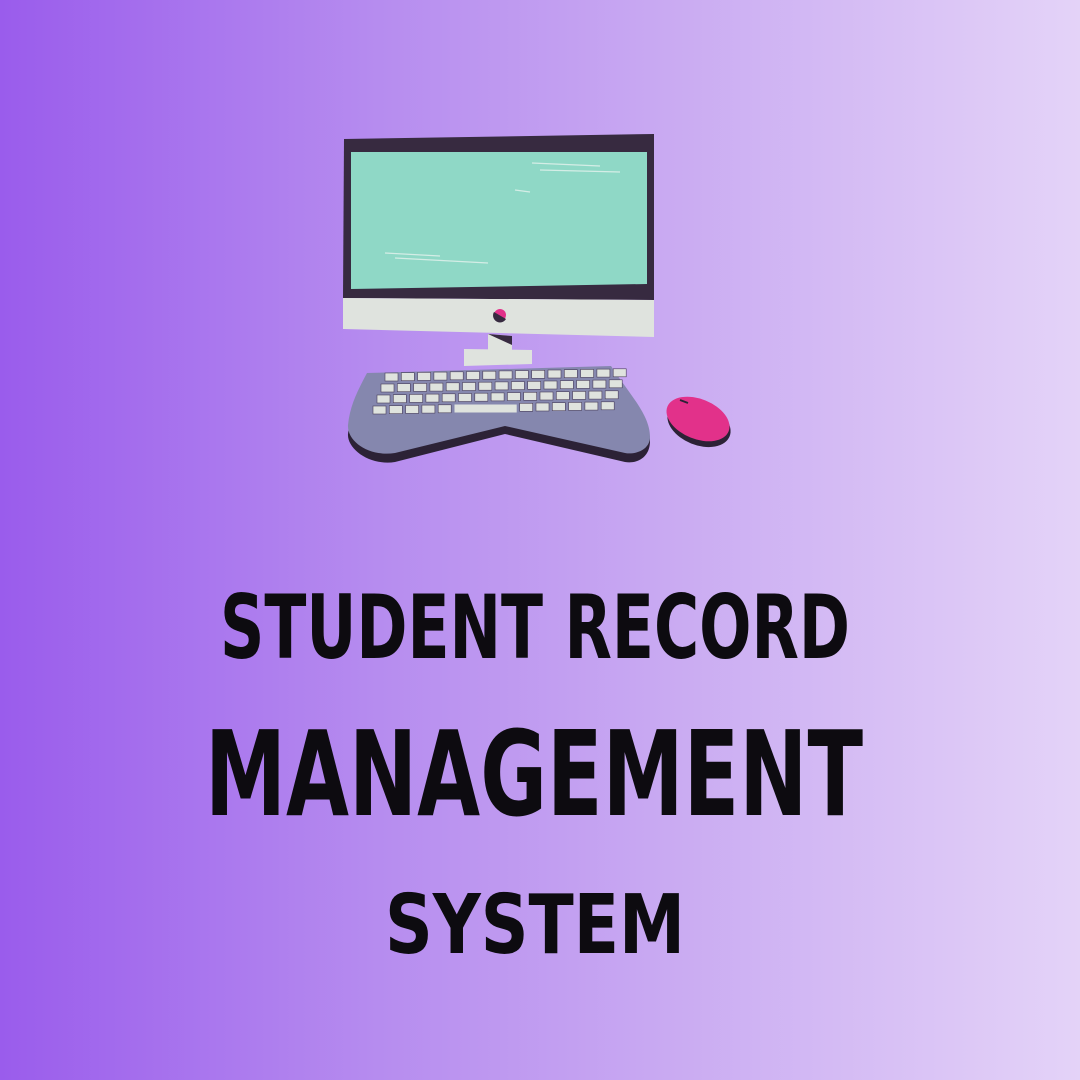  I want to click on title-line-2: MANAGEMENT, so click(534, 774).